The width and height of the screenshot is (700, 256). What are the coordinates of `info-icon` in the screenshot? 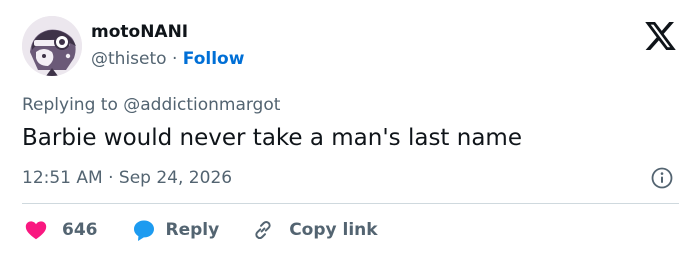 It's located at (662, 178).